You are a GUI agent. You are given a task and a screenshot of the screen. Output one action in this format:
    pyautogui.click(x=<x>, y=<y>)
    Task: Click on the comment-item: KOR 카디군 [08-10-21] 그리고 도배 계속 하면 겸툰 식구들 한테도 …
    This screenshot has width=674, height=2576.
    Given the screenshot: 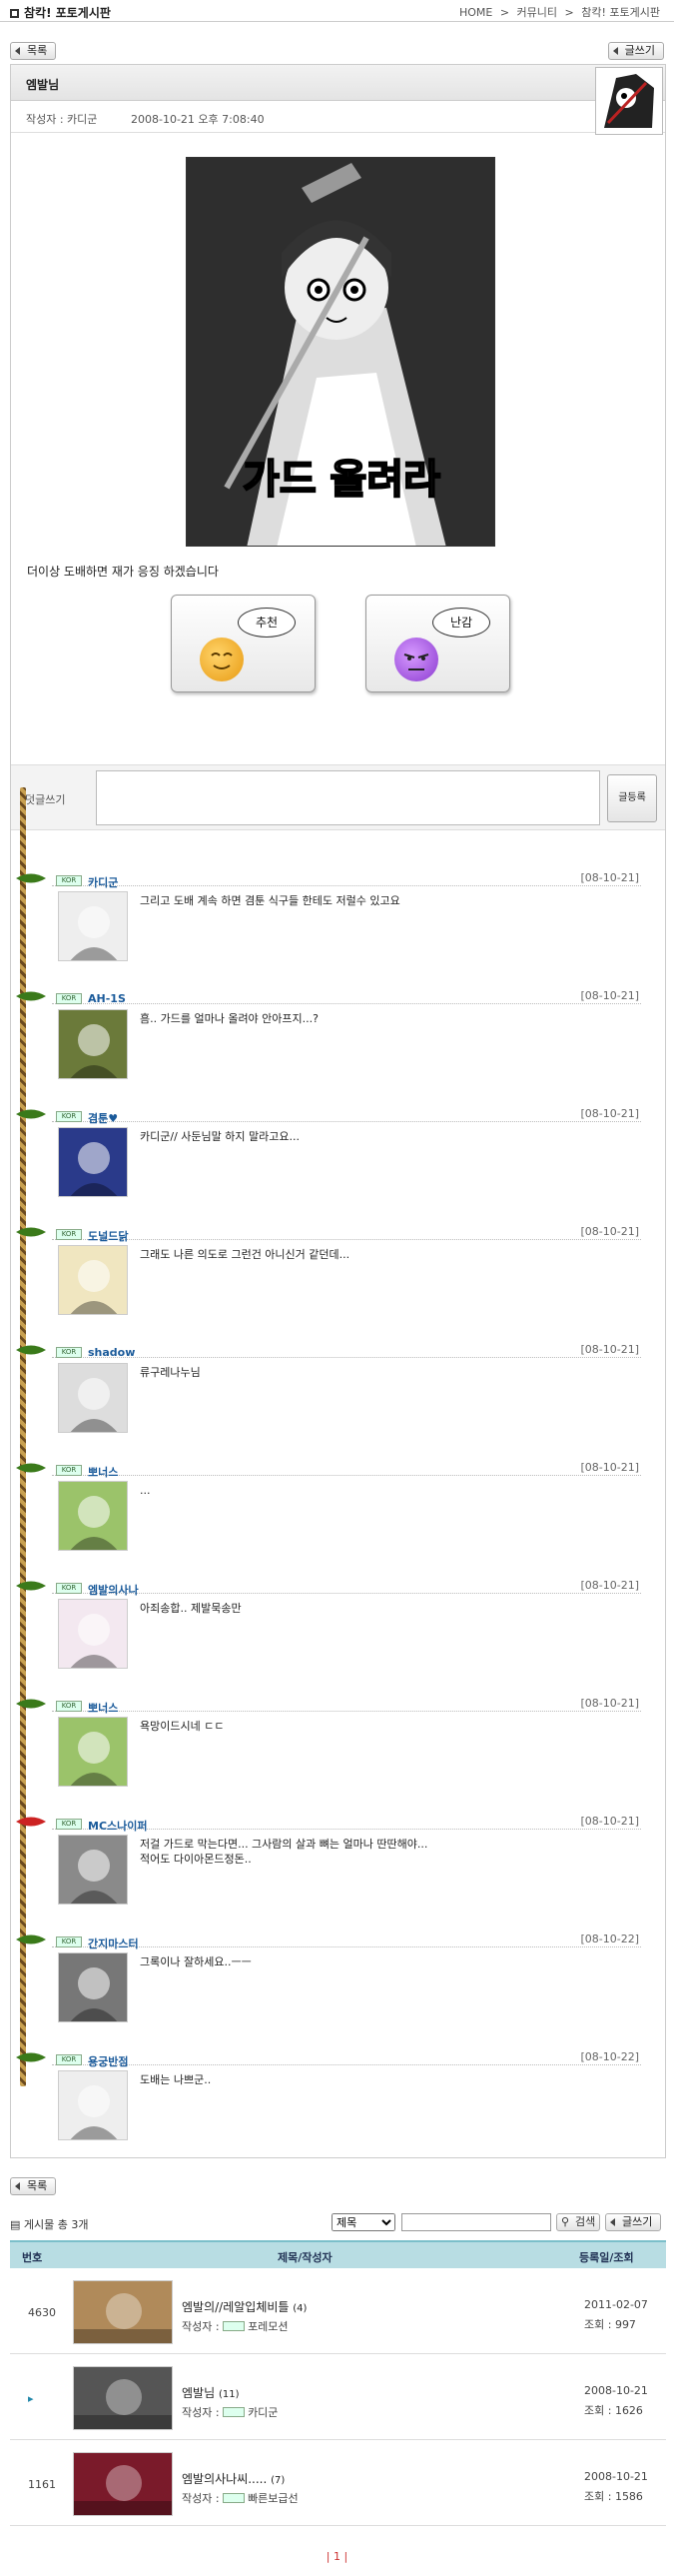 What is the action you would take?
    pyautogui.click(x=331, y=904)
    